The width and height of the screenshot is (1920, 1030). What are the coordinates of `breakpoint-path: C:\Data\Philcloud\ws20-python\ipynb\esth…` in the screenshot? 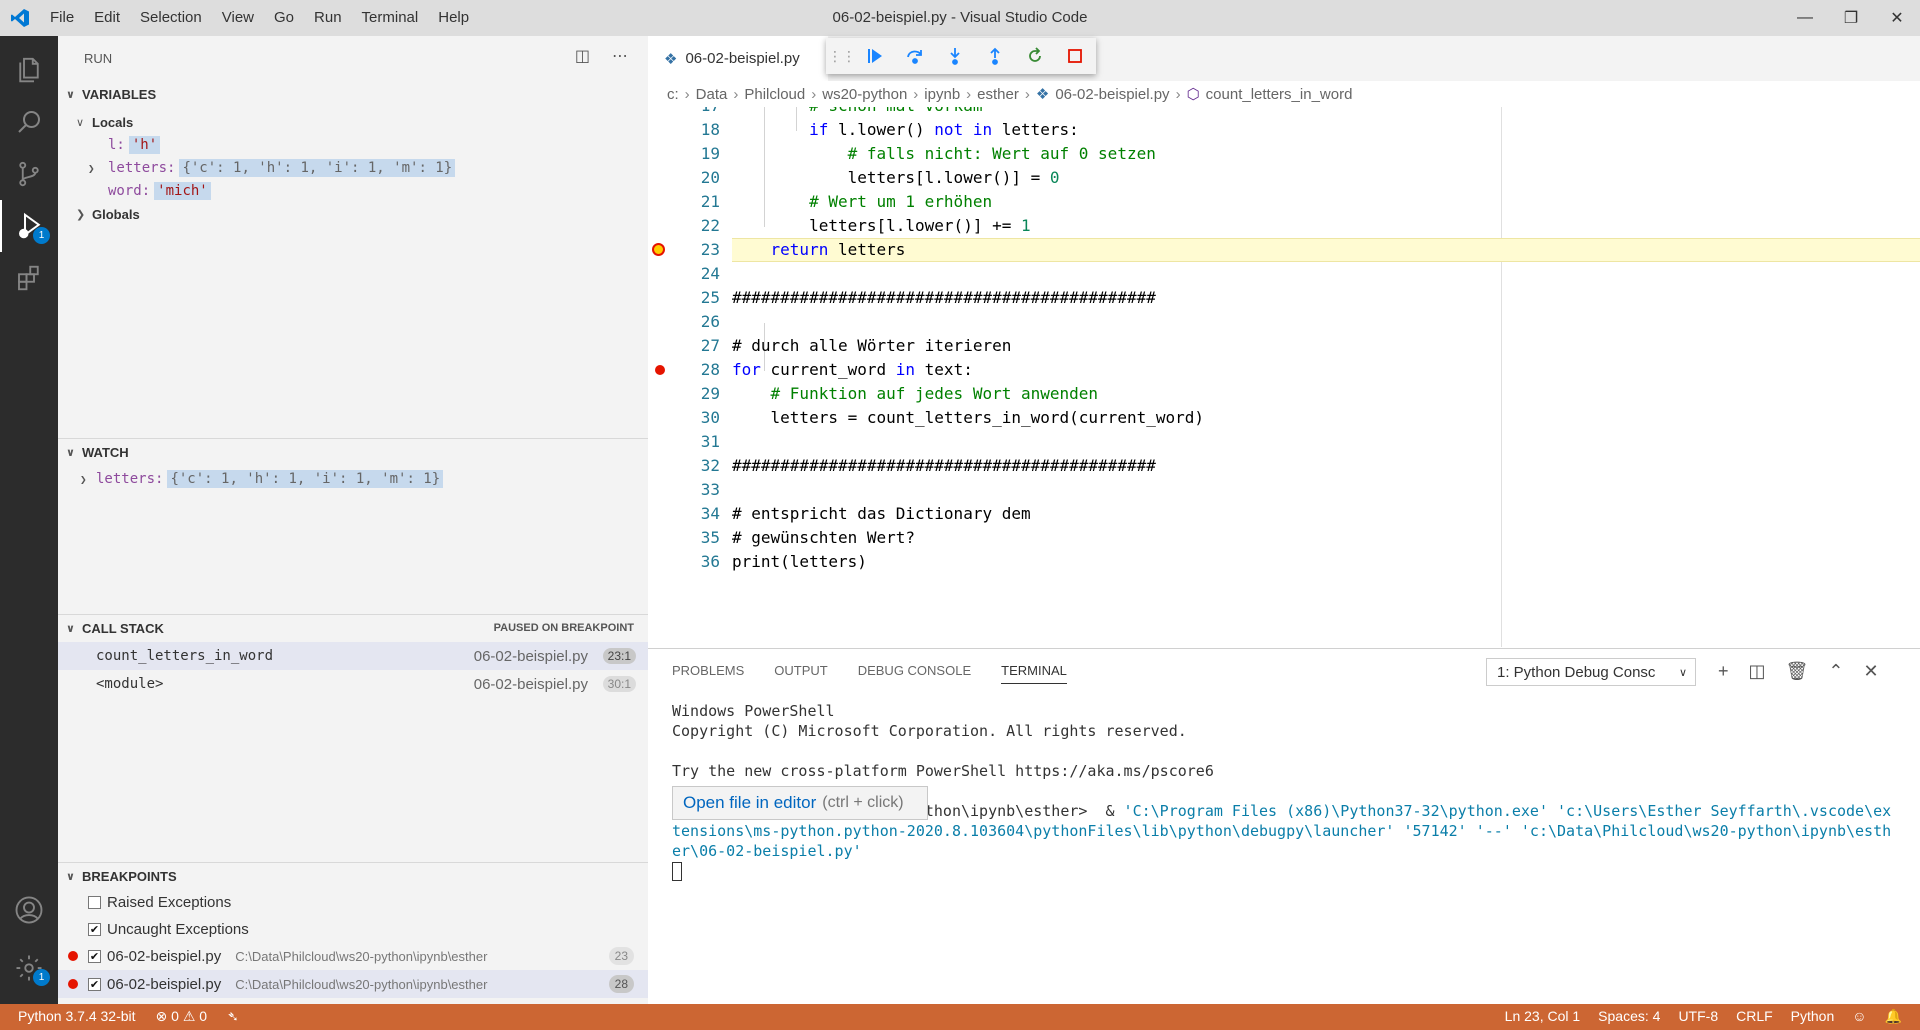 It's located at (361, 984).